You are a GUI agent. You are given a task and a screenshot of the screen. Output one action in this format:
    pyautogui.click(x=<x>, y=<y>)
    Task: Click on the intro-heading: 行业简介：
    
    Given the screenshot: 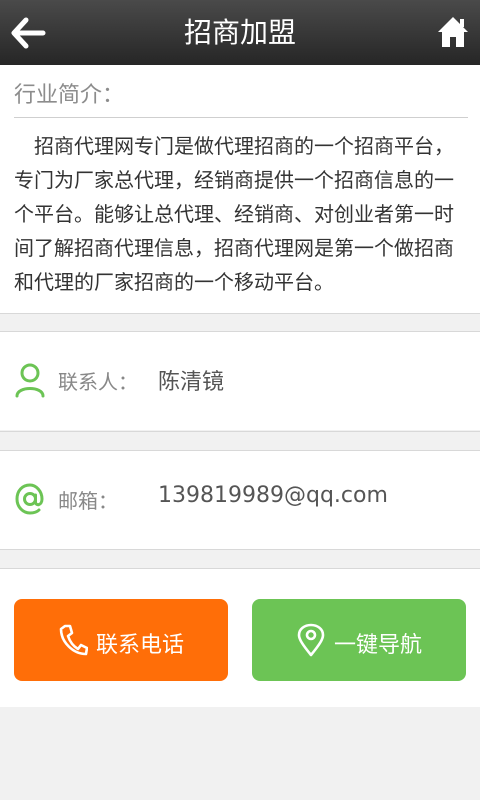 What is the action you would take?
    pyautogui.click(x=69, y=95)
    